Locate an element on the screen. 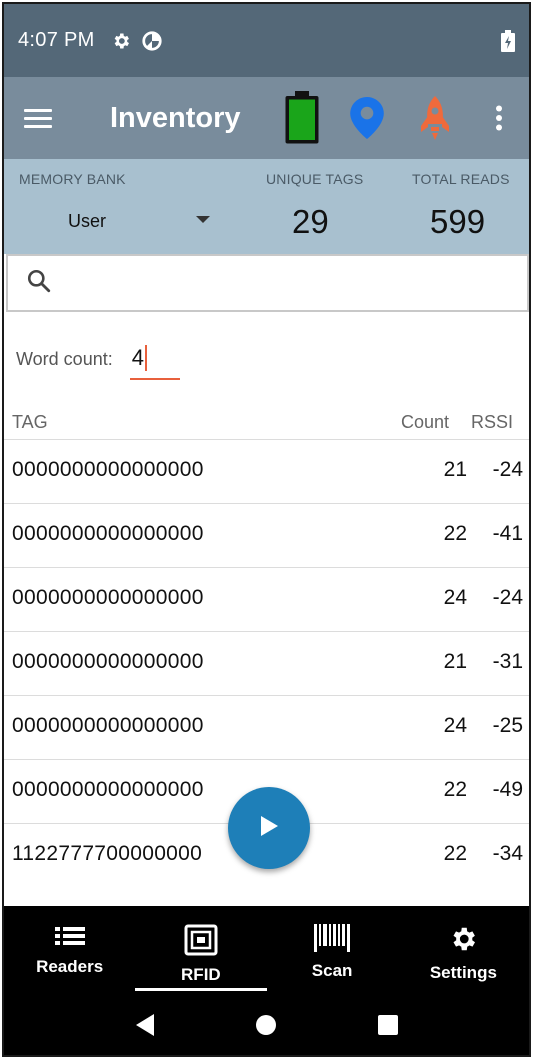 The height and width of the screenshot is (1059, 533). nav-item-rfid: RFID is located at coordinates (201, 948).